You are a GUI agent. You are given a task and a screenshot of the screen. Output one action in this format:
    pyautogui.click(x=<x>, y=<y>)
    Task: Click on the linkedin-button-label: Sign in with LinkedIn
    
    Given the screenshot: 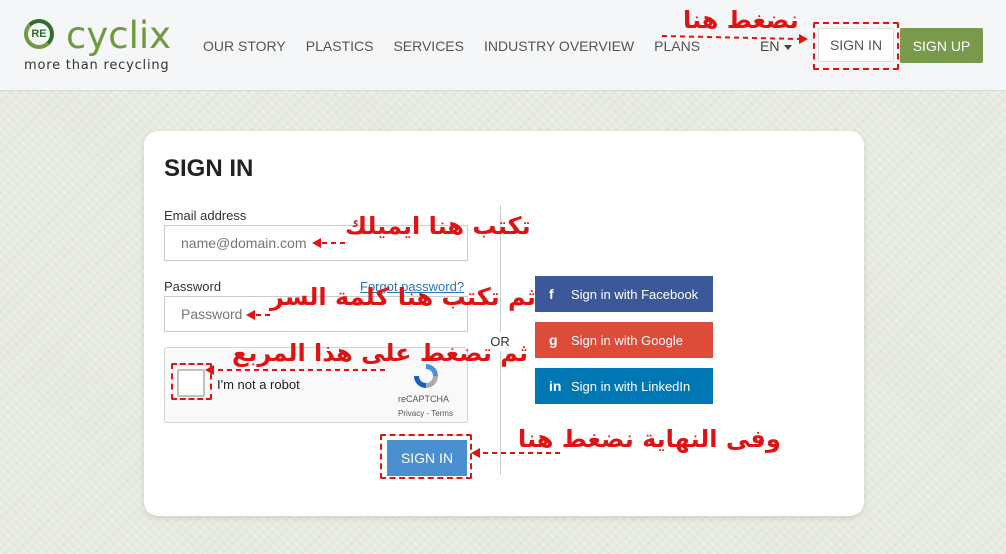 What is the action you would take?
    pyautogui.click(x=631, y=386)
    